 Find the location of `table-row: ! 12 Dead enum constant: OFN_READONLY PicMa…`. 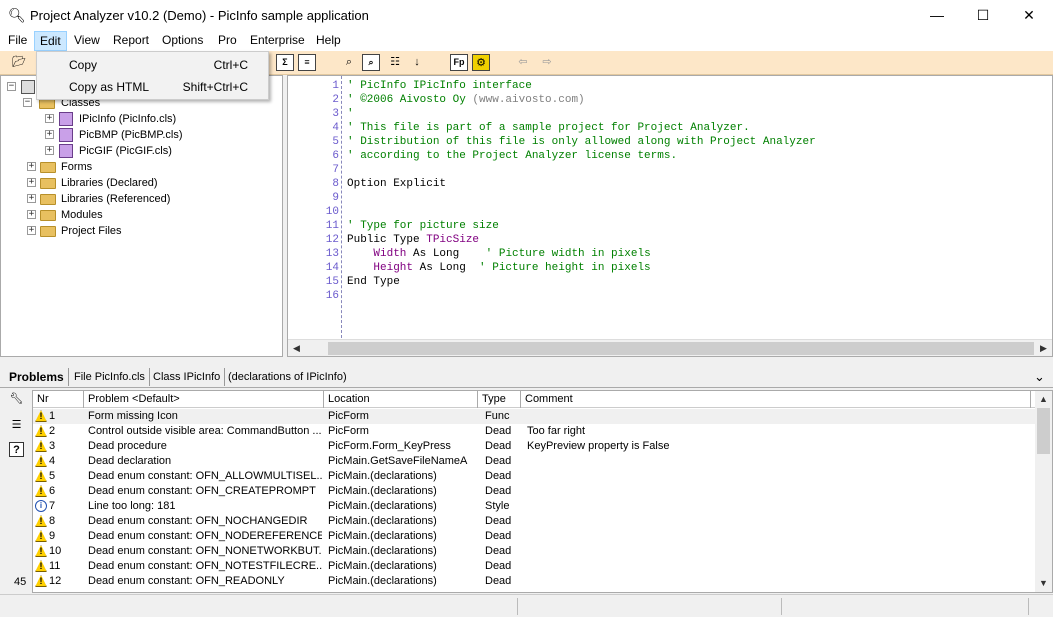

table-row: ! 12 Dead enum constant: OFN_READONLY PicMa… is located at coordinates (534, 581).